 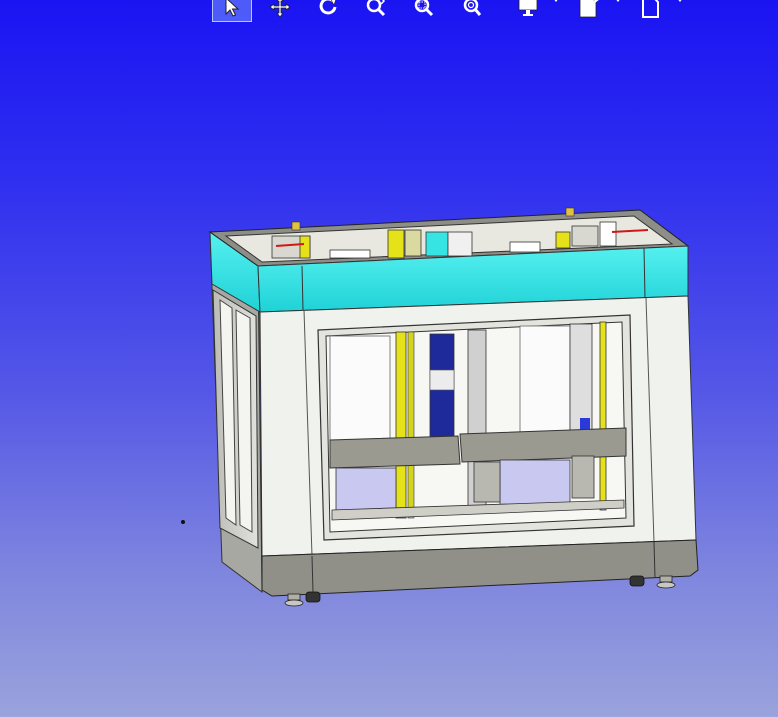 I want to click on zoom-dynamic-icon, so click(x=376, y=8).